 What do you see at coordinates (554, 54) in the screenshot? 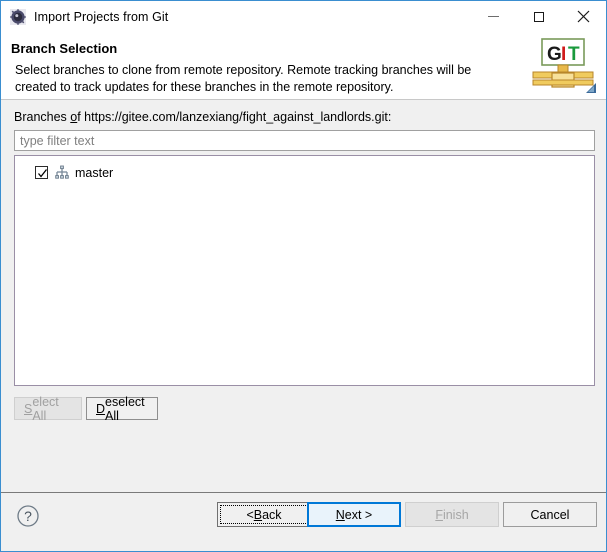
I see `svg-text: G` at bounding box center [554, 54].